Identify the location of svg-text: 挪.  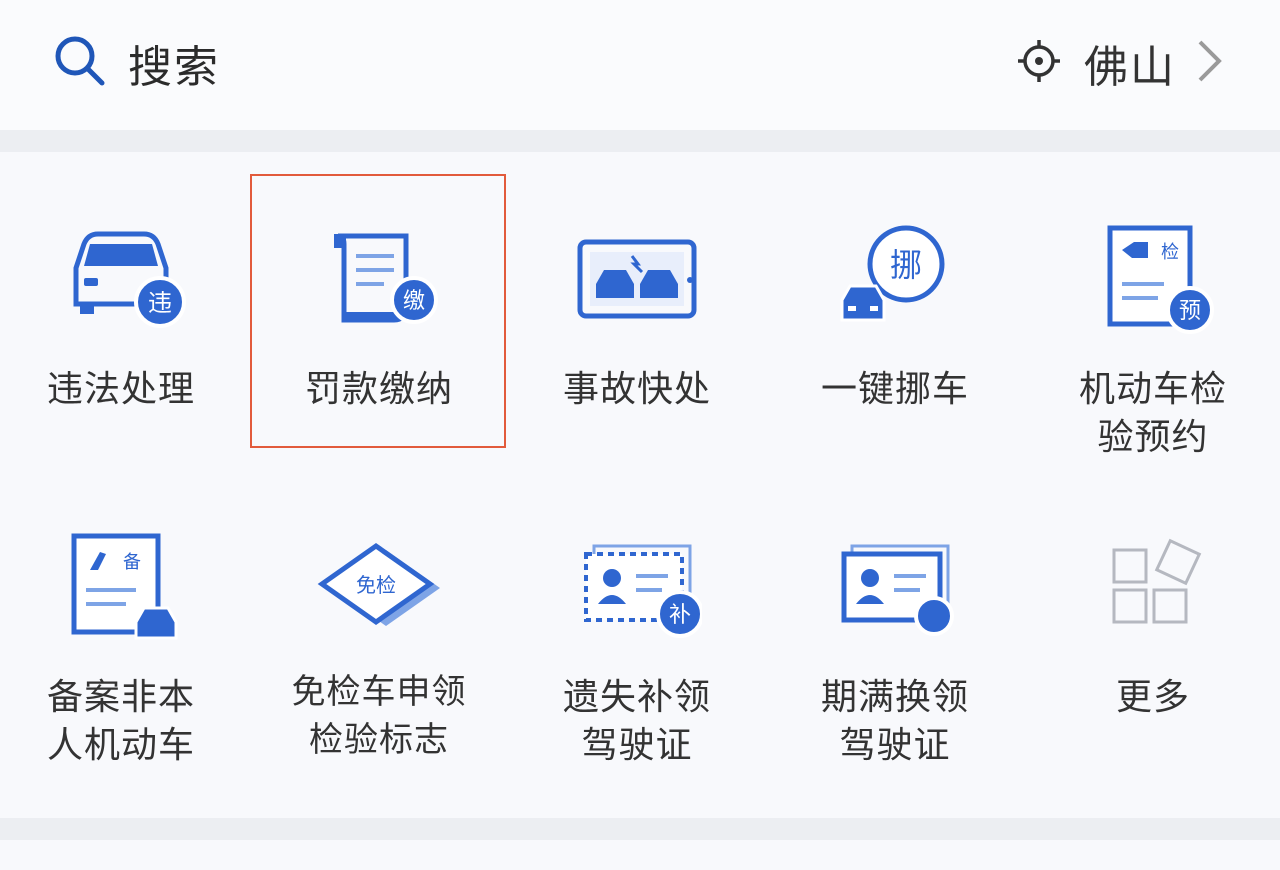
(906, 265).